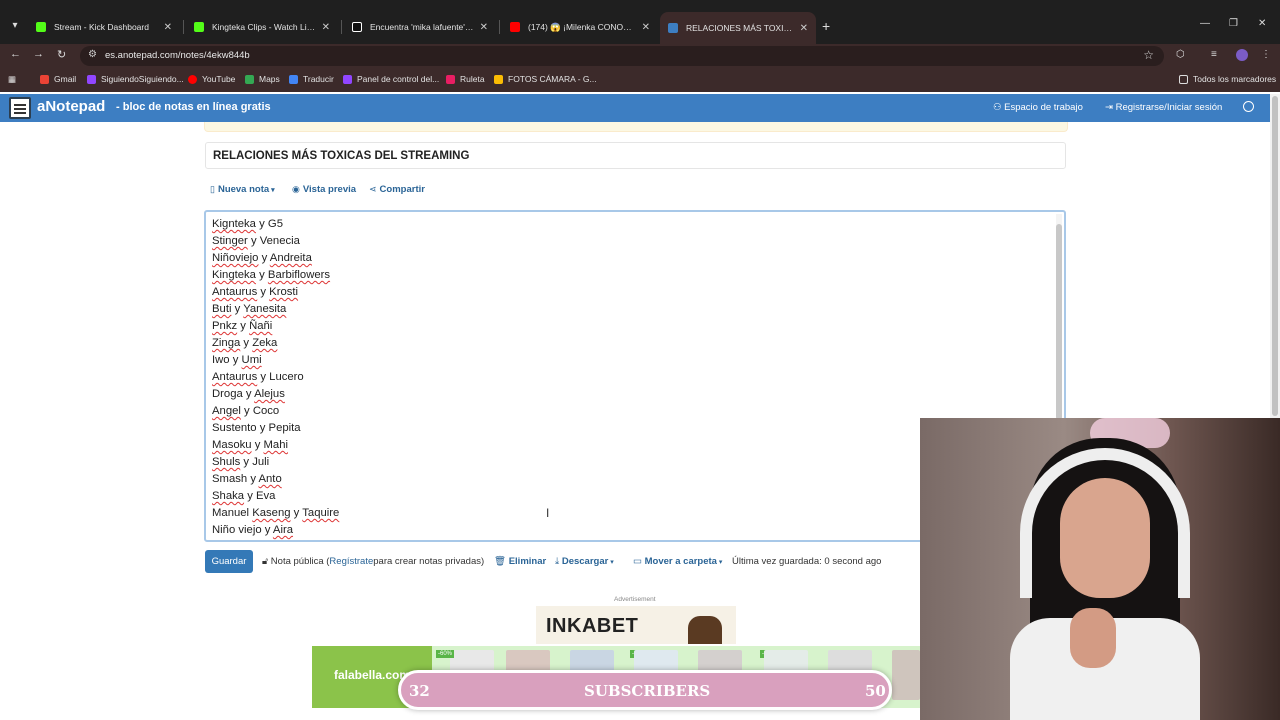  What do you see at coordinates (247, 479) in the screenshot?
I see `note-line: Smash y Anto` at bounding box center [247, 479].